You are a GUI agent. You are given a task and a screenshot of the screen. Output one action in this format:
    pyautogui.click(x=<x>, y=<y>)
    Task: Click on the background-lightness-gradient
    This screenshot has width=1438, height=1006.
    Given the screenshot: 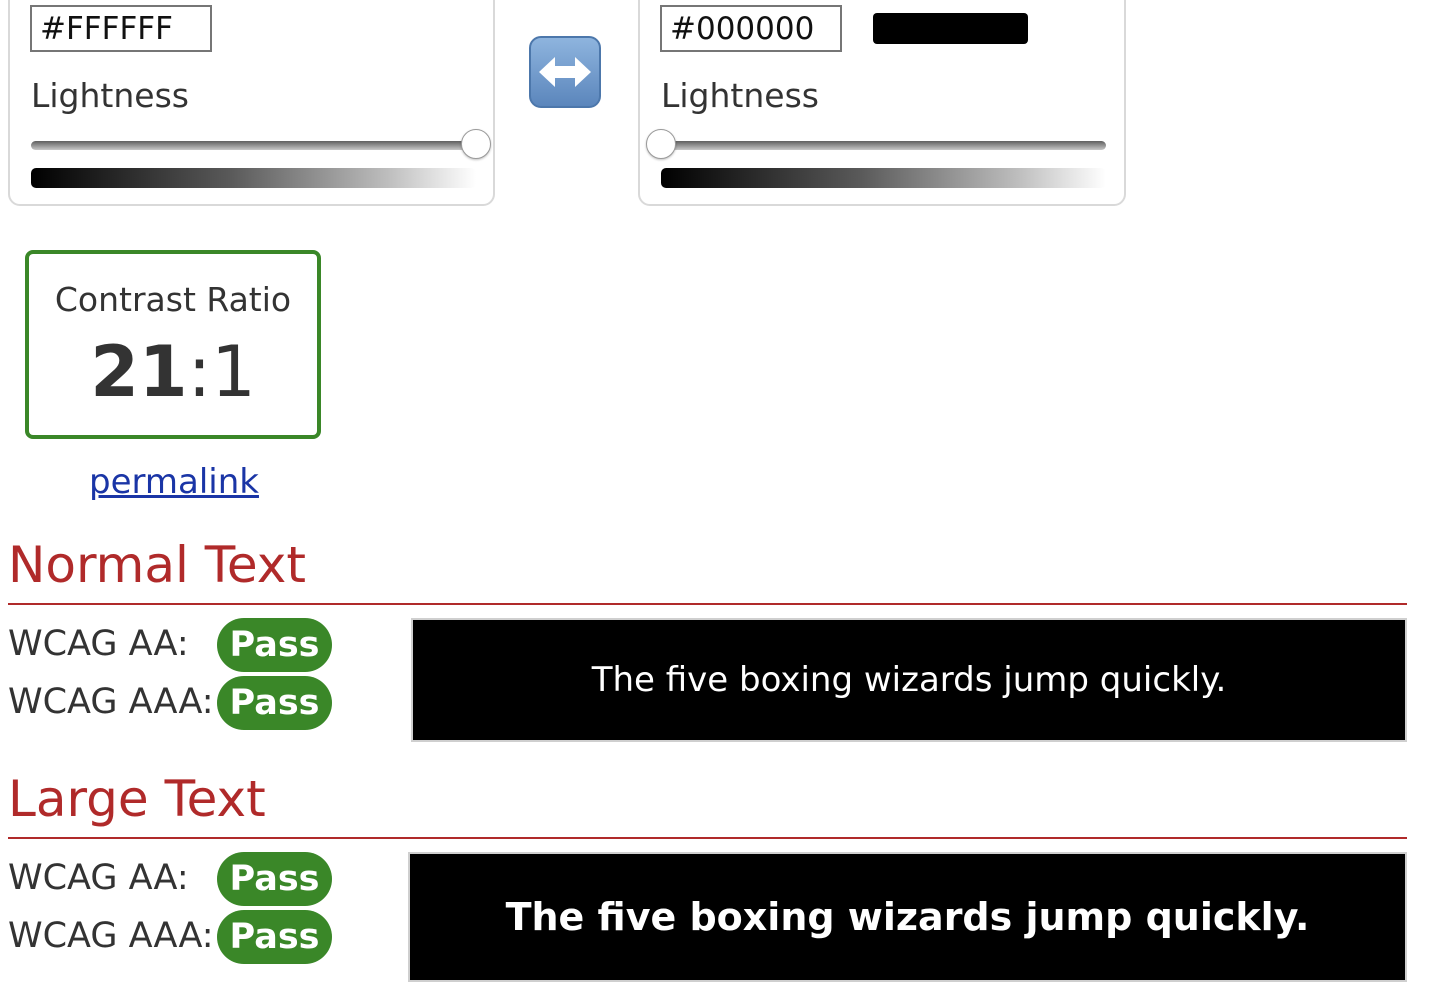 What is the action you would take?
    pyautogui.click(x=883, y=178)
    